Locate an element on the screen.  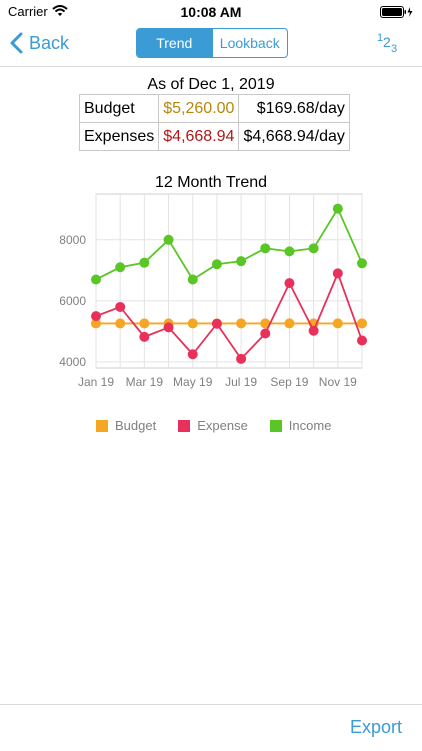
expenses-per-day: $4,668.94/day is located at coordinates (294, 136).